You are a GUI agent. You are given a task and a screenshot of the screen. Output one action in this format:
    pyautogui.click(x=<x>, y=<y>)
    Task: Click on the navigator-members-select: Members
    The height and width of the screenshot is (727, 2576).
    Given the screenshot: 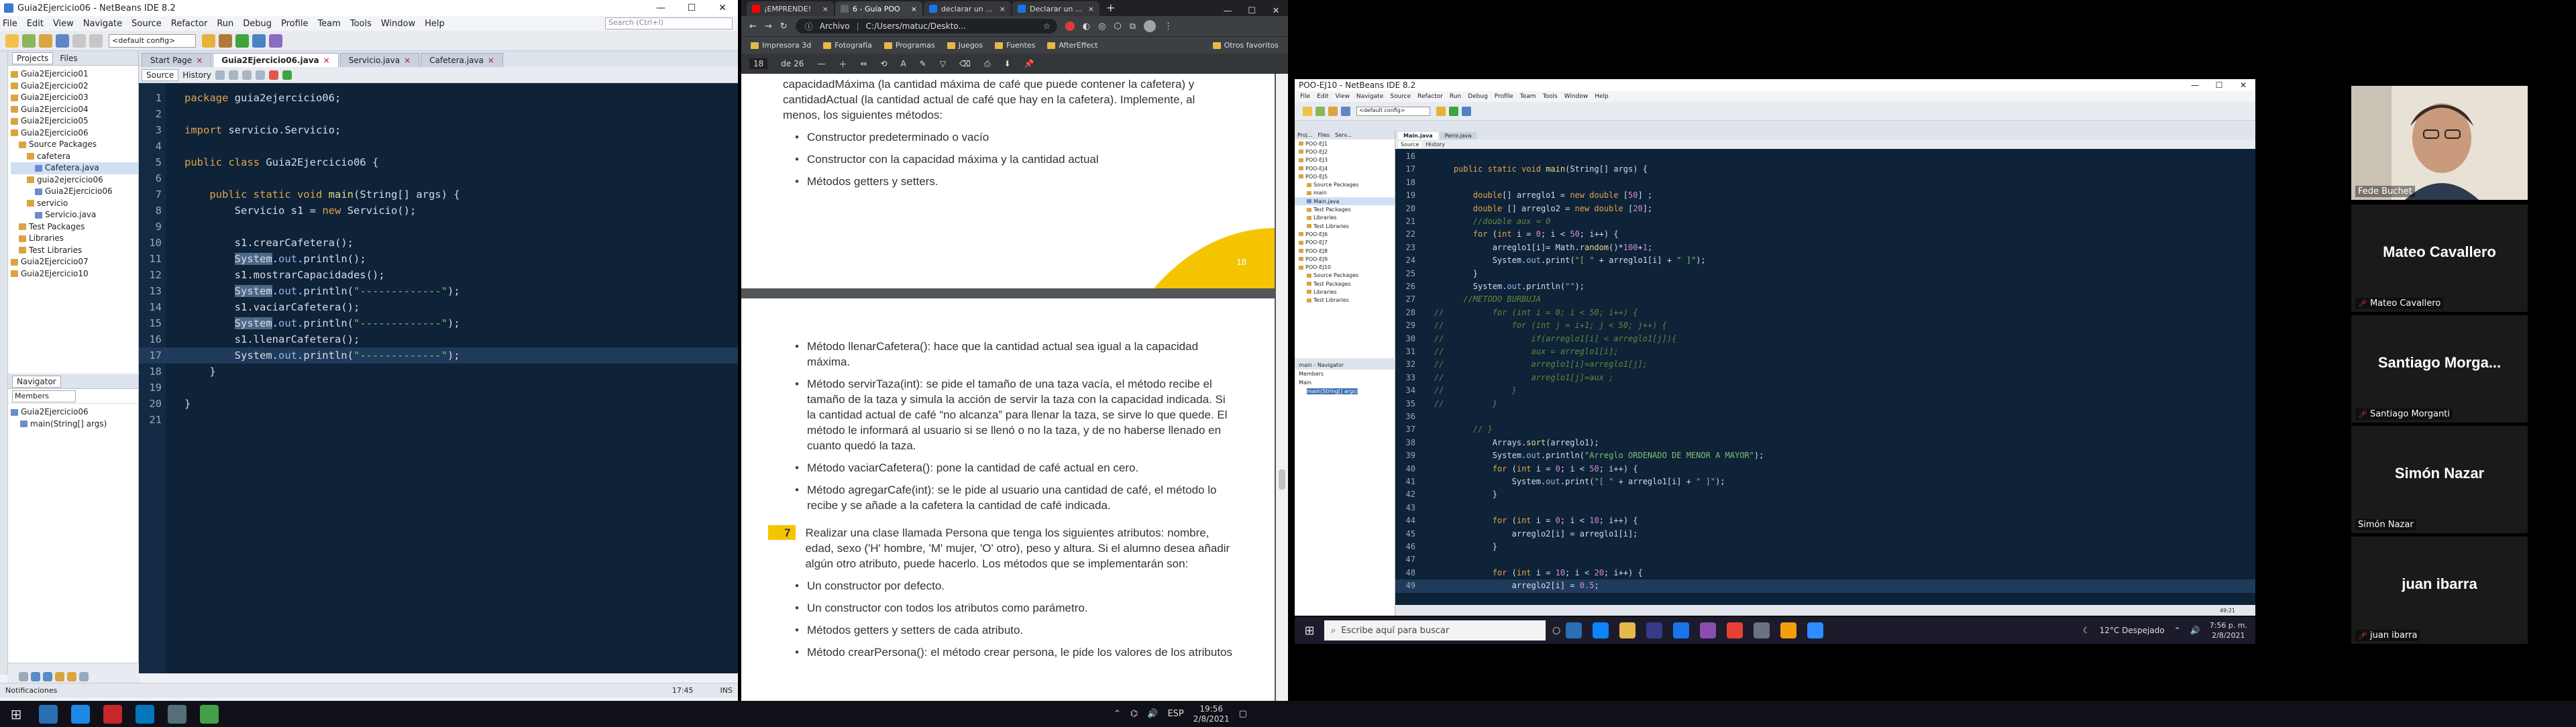 What is the action you would take?
    pyautogui.click(x=44, y=396)
    